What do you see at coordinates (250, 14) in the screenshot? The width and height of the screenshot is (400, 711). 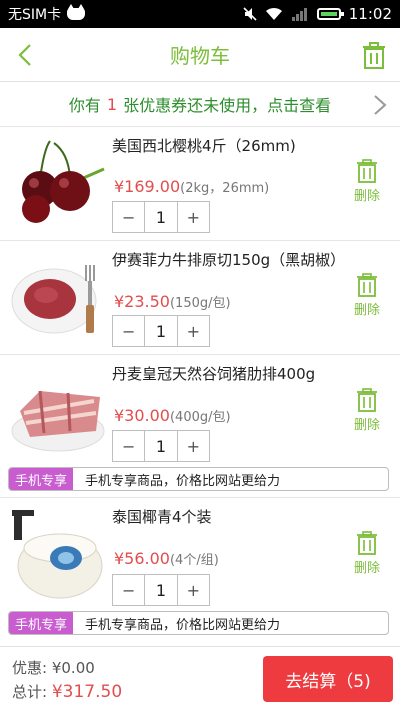 I see `mute-icon` at bounding box center [250, 14].